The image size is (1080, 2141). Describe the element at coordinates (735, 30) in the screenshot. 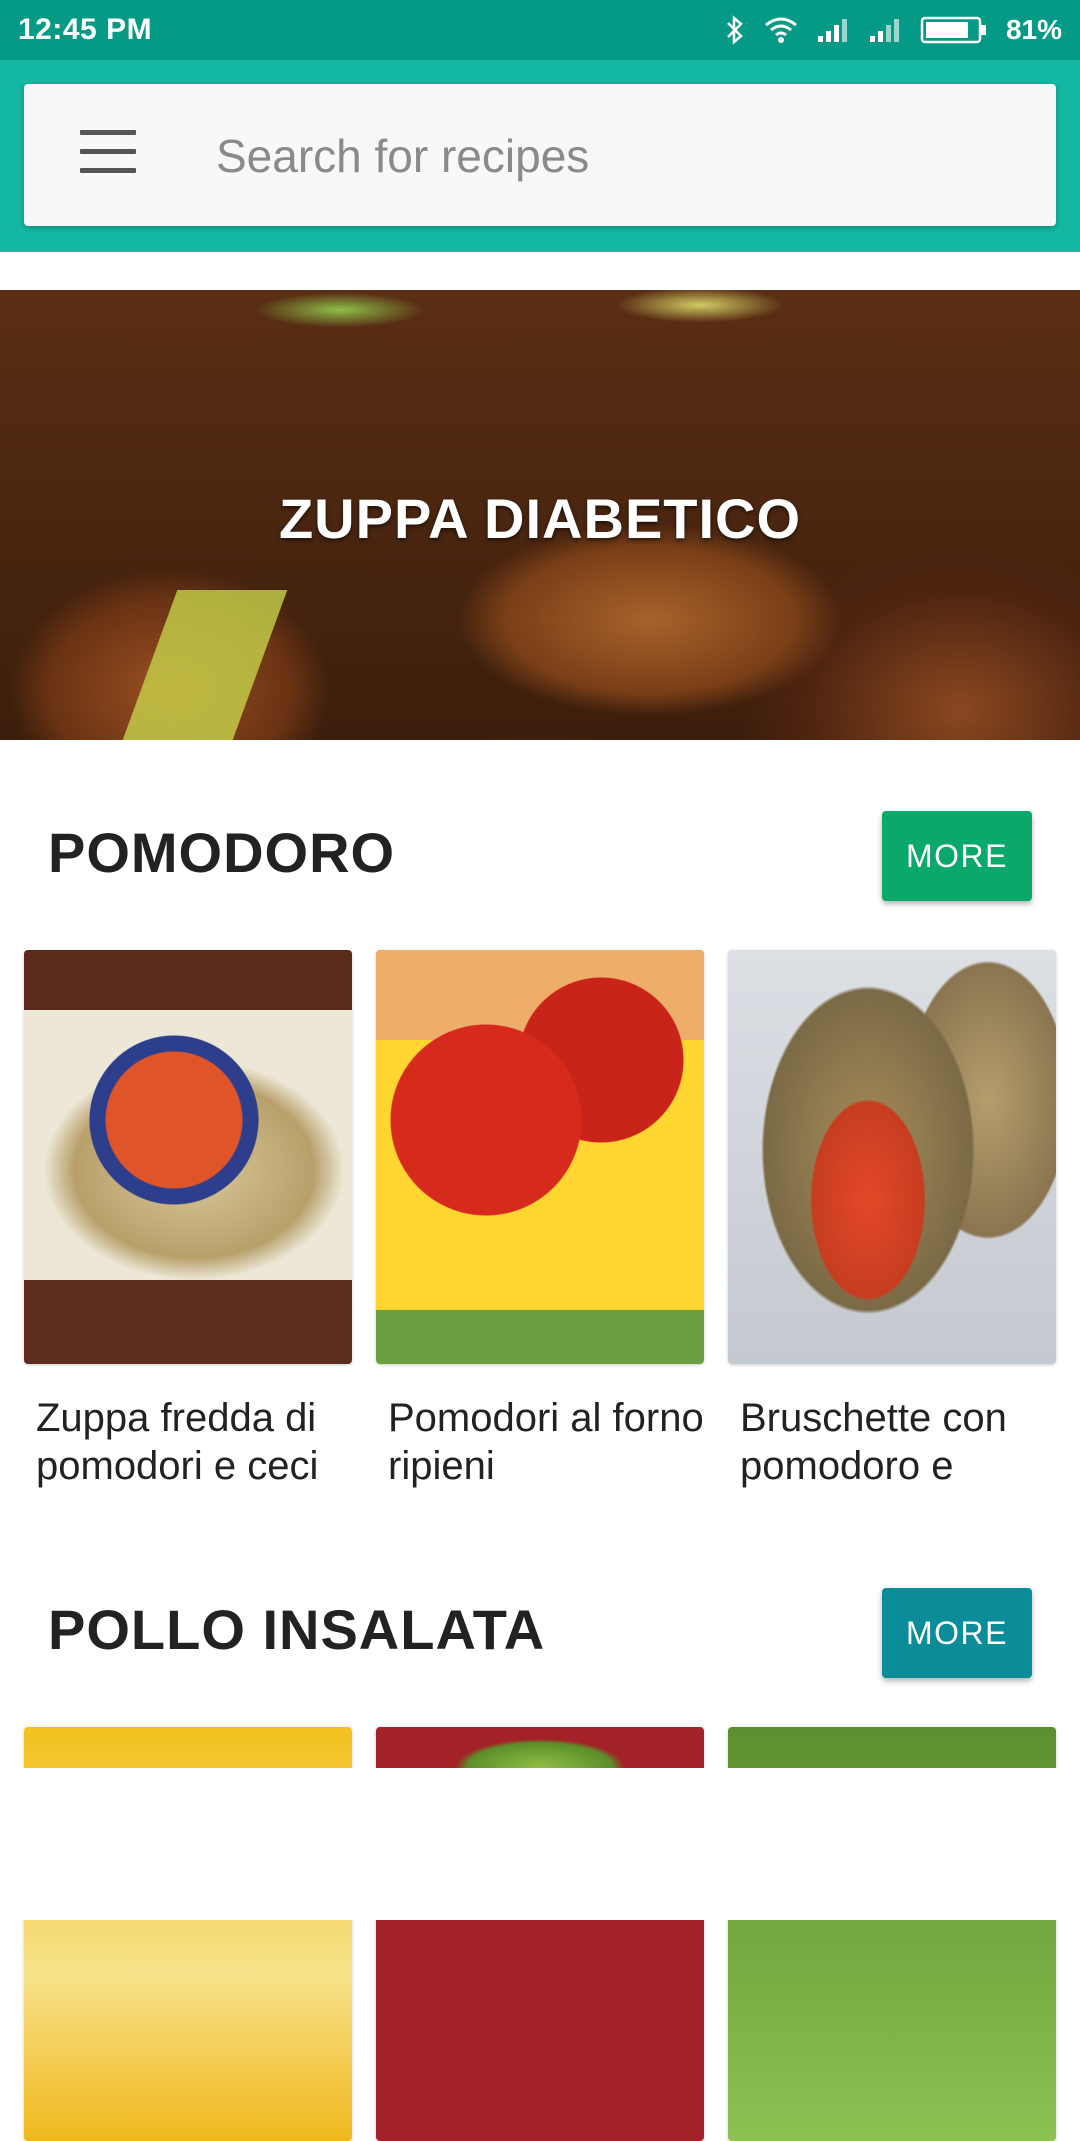

I see `bluetooth-icon` at that location.